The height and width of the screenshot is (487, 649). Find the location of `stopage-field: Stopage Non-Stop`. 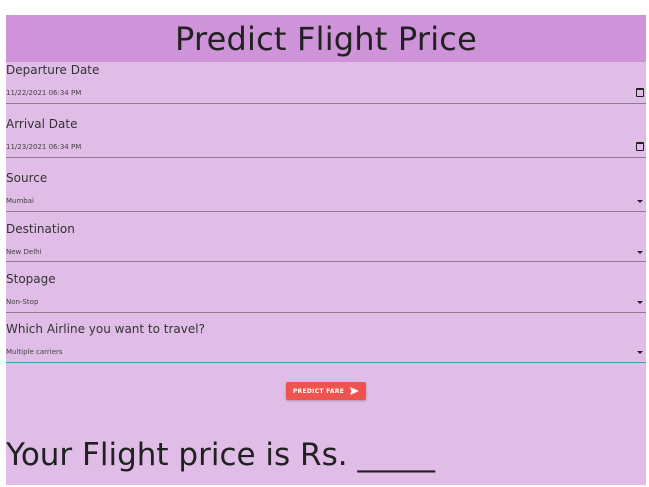

stopage-field: Stopage Non-Stop is located at coordinates (326, 292).